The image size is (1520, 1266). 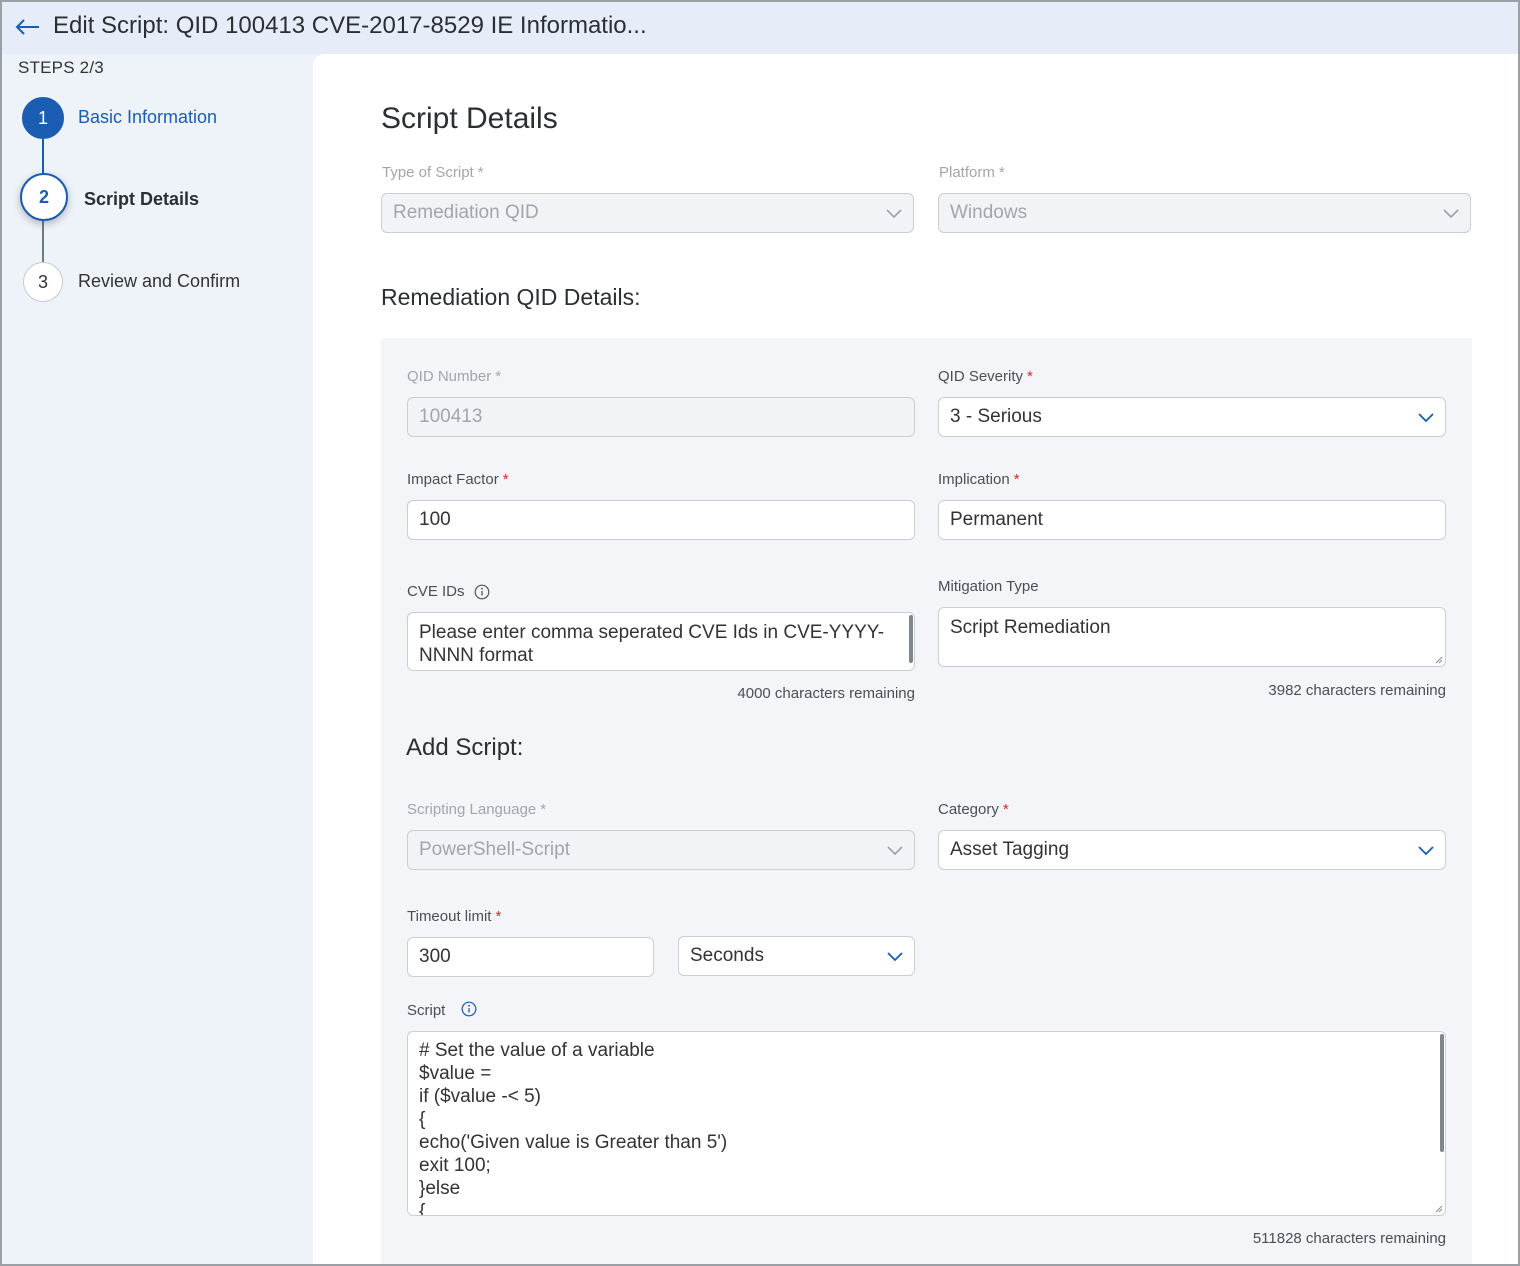 What do you see at coordinates (480, 1096) in the screenshot?
I see `script-line: if ($value -< 5)` at bounding box center [480, 1096].